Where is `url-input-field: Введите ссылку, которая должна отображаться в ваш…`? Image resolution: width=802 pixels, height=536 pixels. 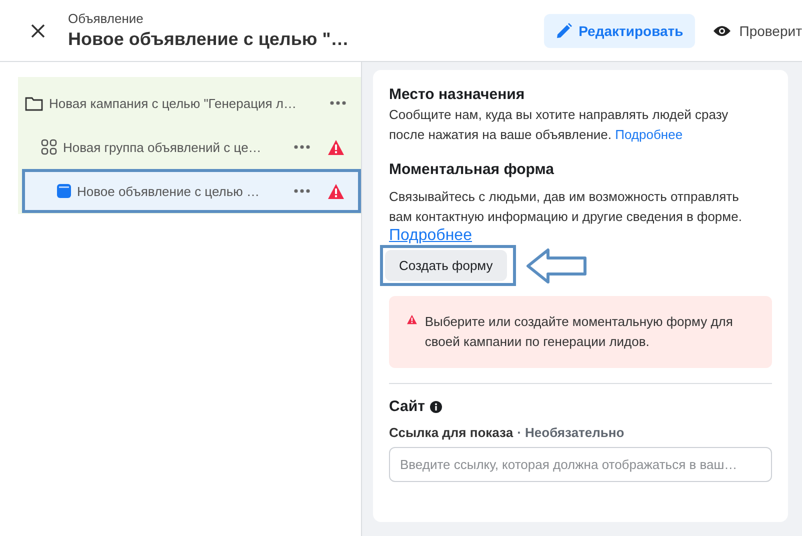 url-input-field: Введите ссылку, которая должна отображаться в ваш… is located at coordinates (580, 464).